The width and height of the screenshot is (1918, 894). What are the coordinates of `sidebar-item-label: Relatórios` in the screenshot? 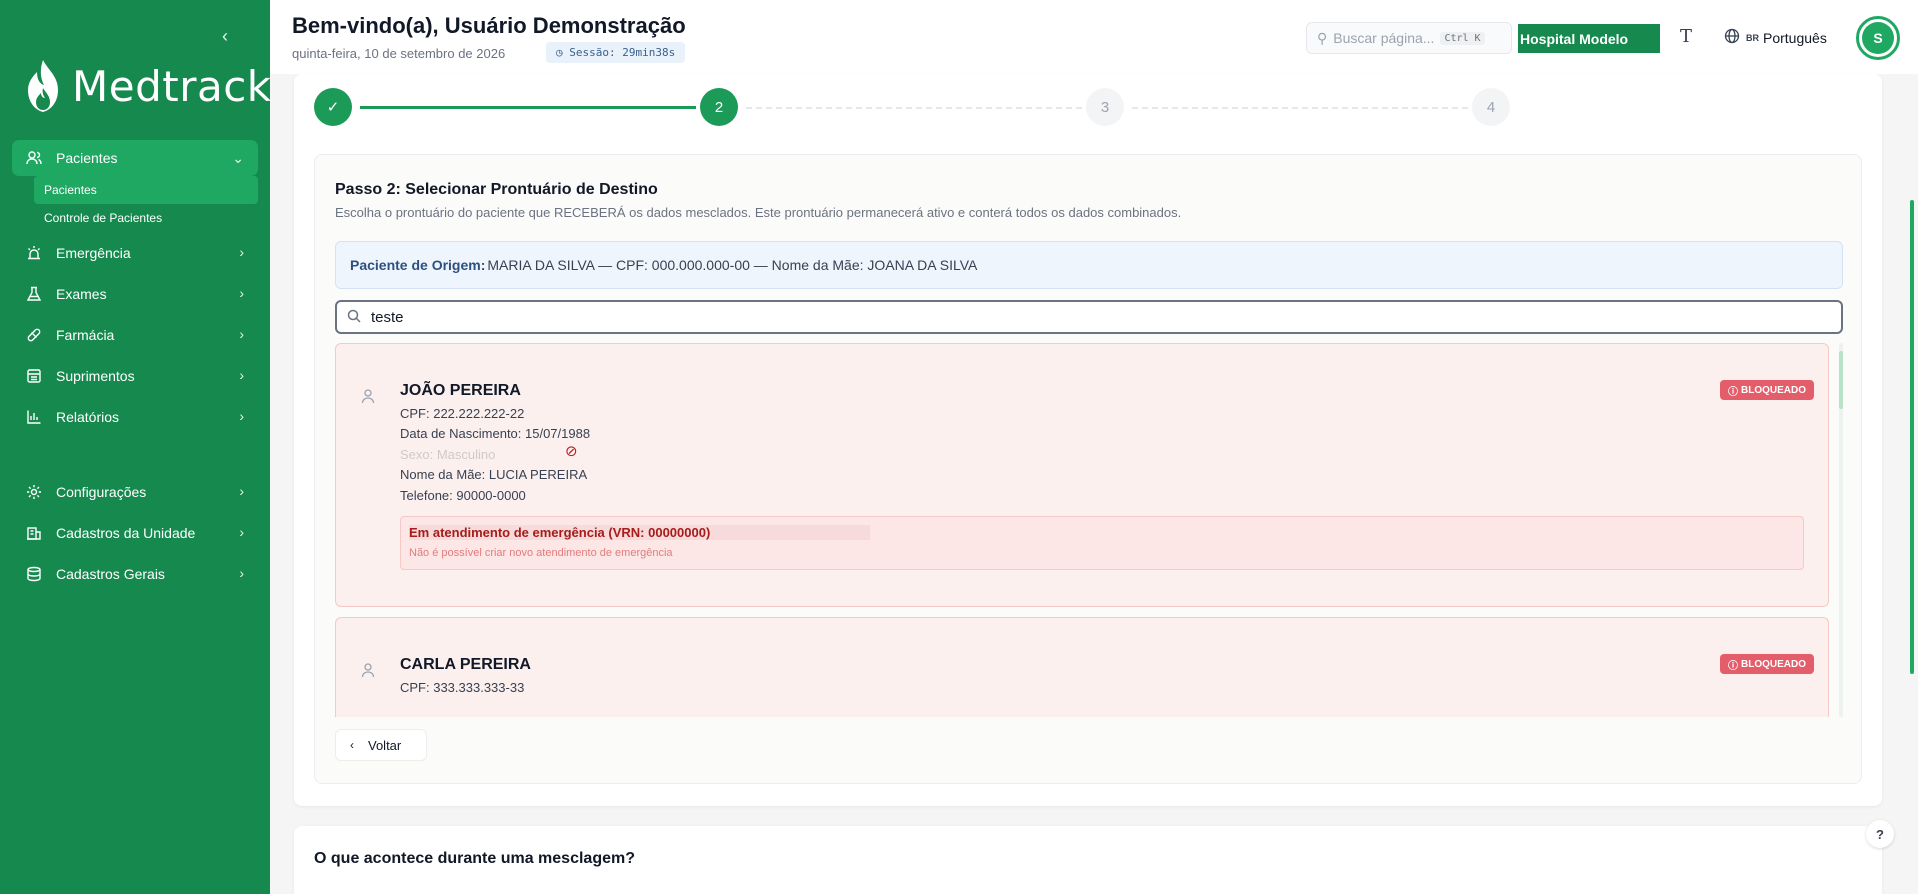 It's located at (88, 416).